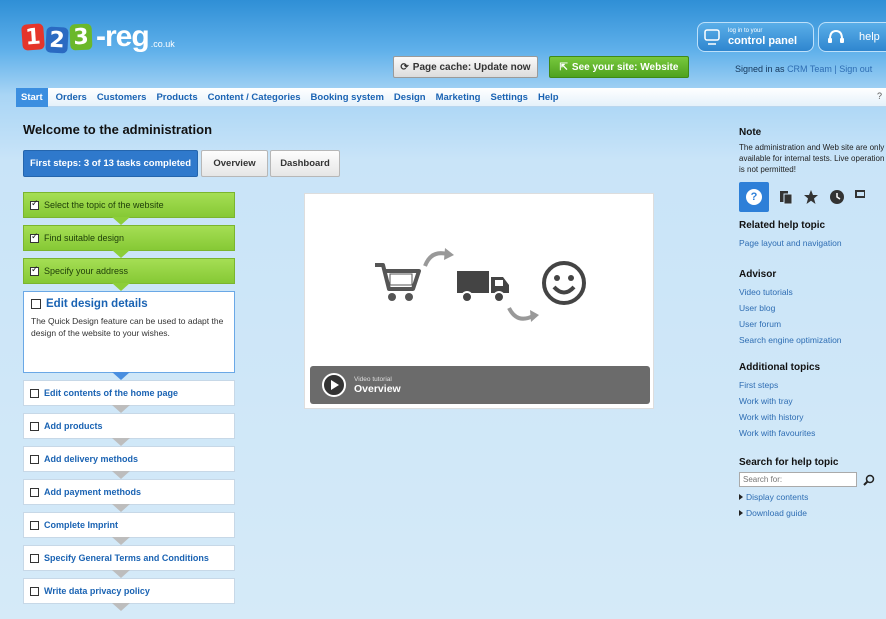 This screenshot has height=619, width=886. I want to click on control-panel-button: log in to your control panel, so click(755, 37).